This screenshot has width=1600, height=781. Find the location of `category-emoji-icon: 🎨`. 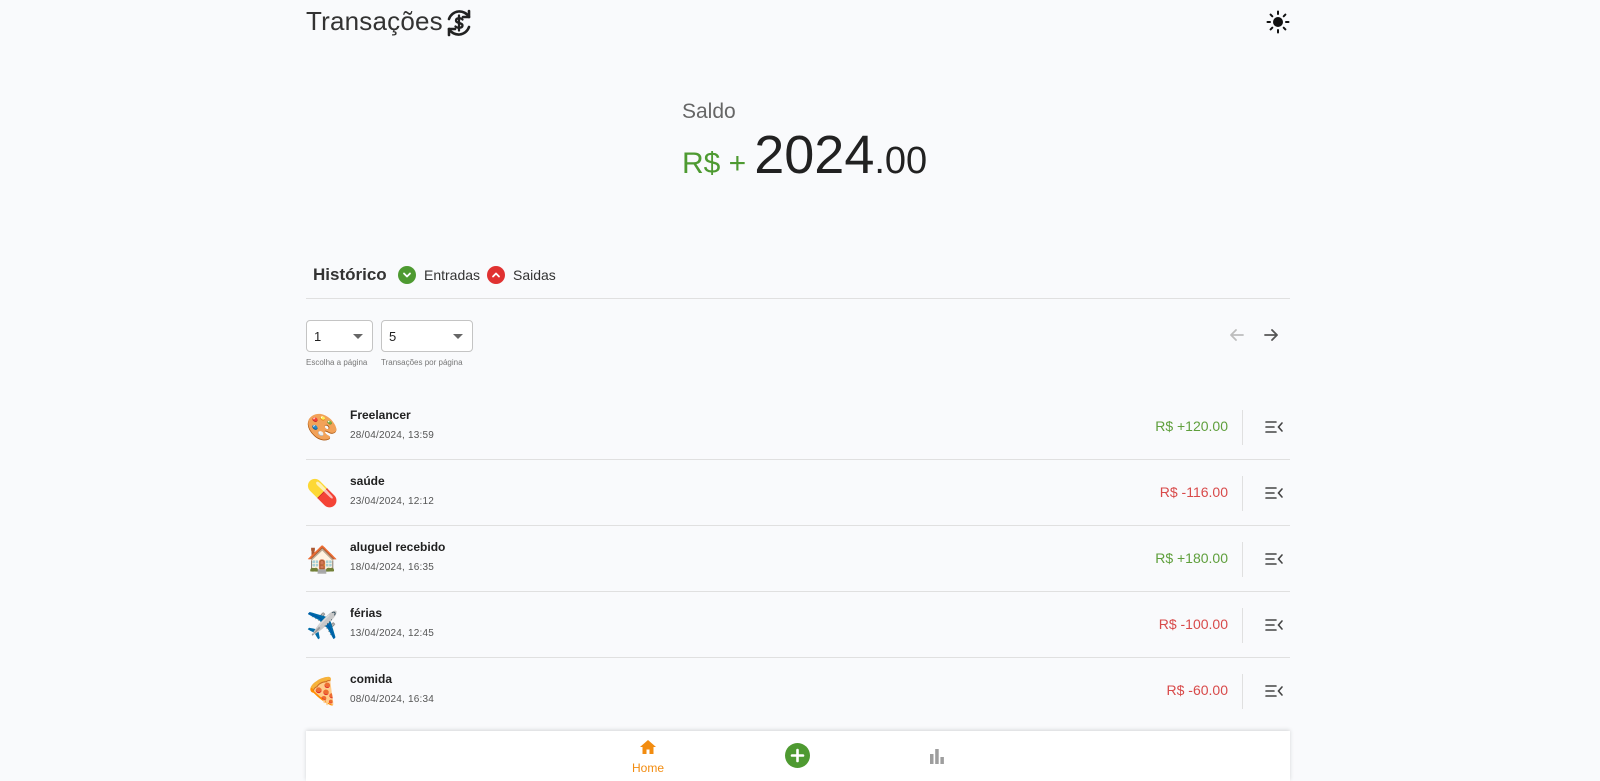

category-emoji-icon: 🎨 is located at coordinates (322, 427).